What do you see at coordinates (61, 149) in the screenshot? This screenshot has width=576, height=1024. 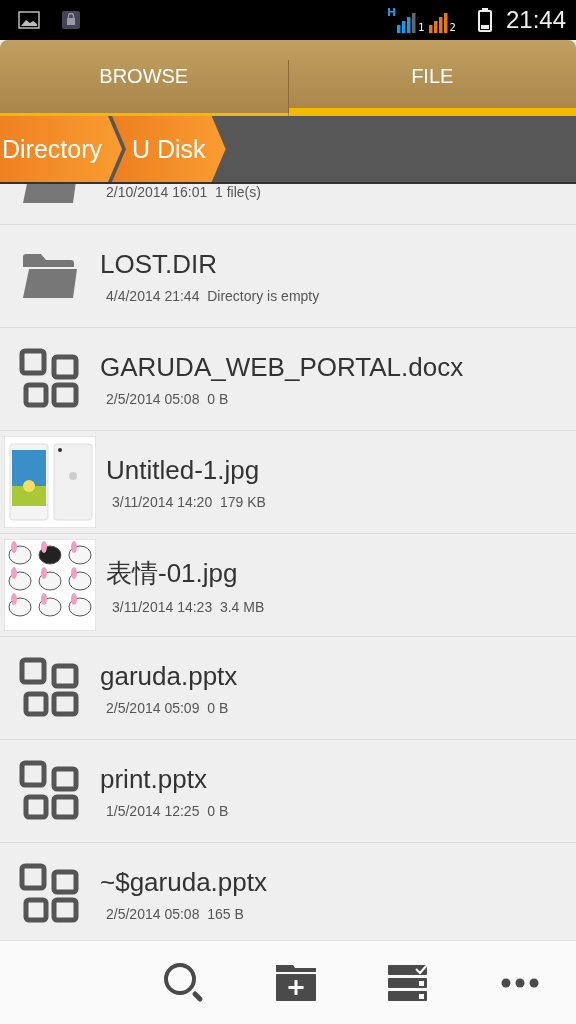 I see `breadcrumb-item: Directory` at bounding box center [61, 149].